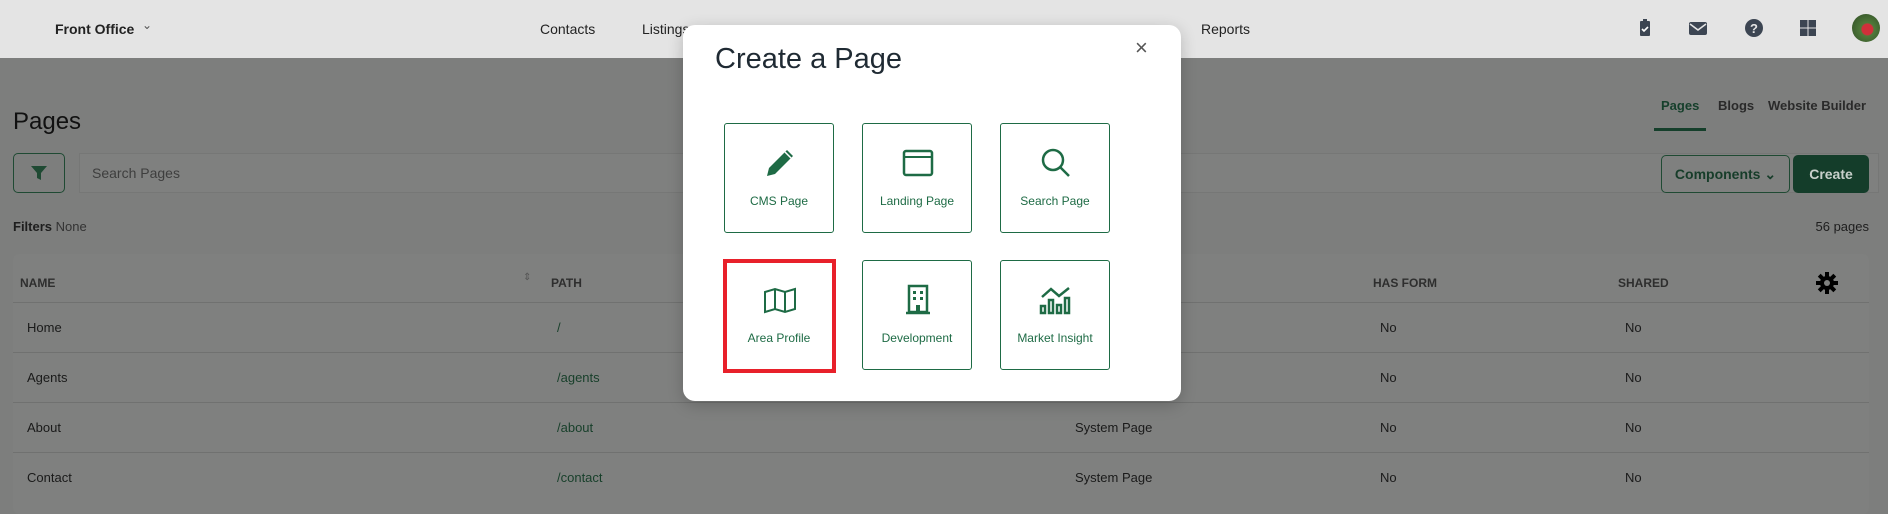 This screenshot has height=514, width=1888. I want to click on tile-label: Search Page, so click(1055, 201).